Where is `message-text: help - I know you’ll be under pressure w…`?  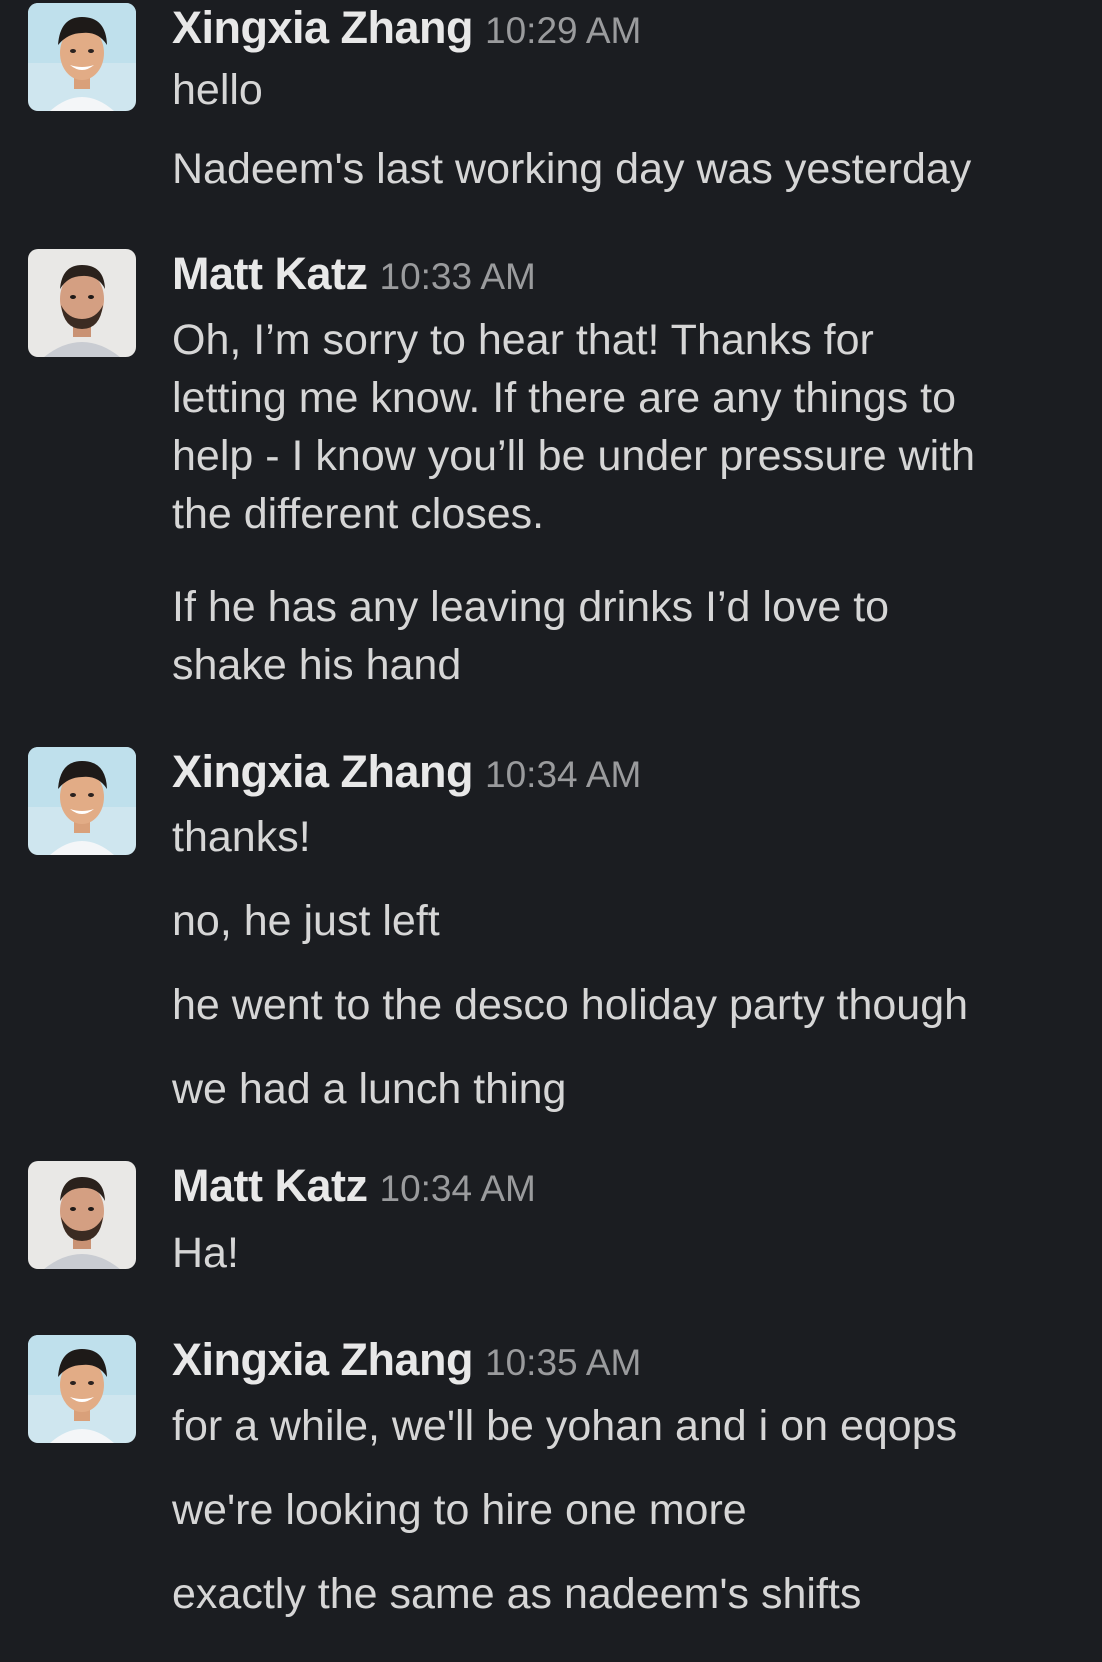 message-text: help - I know you’ll be under pressure w… is located at coordinates (574, 456).